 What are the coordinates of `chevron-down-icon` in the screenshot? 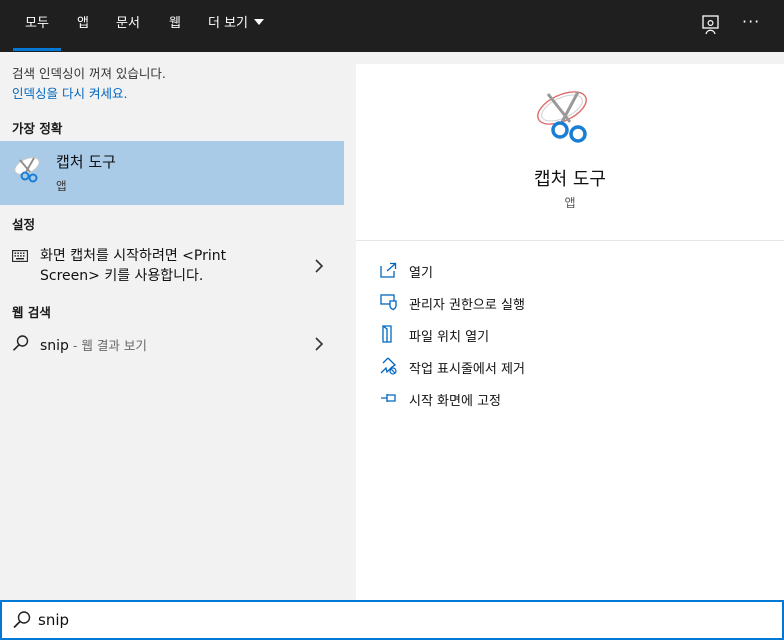 It's located at (259, 22).